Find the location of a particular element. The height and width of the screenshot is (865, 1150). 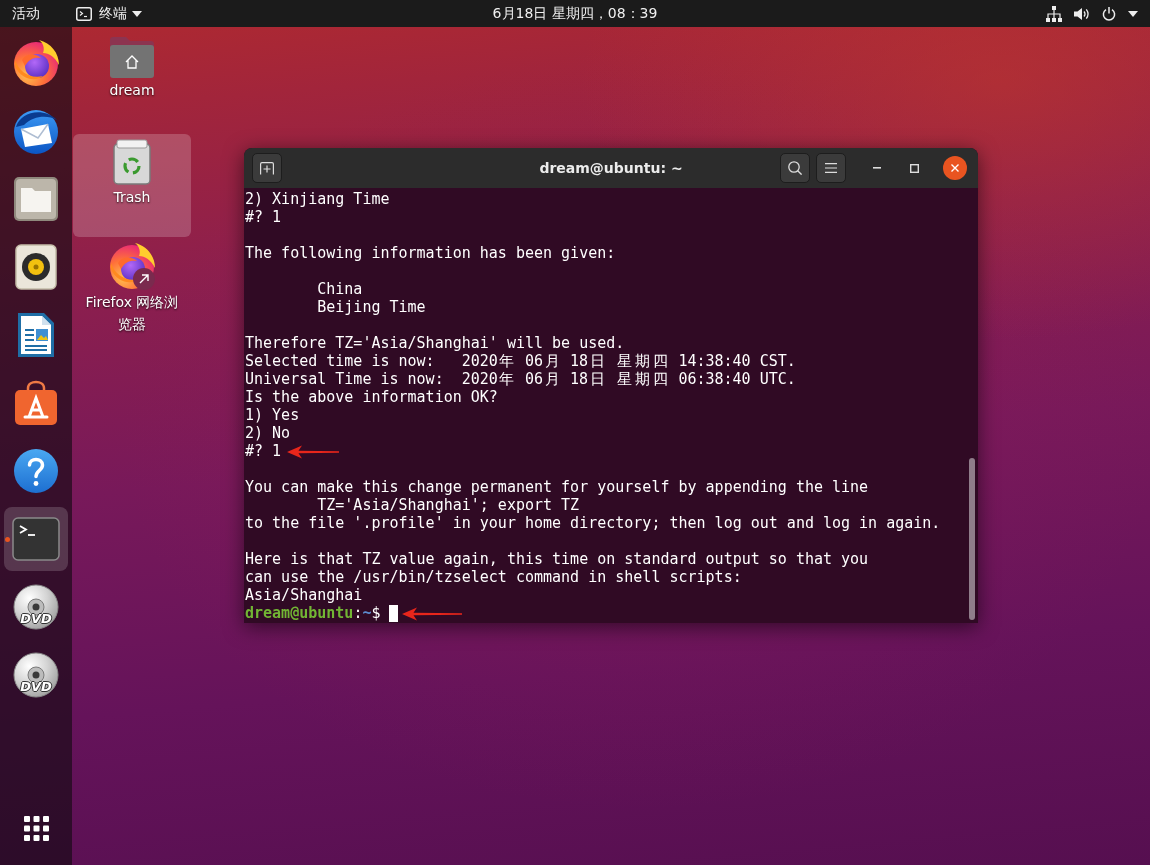

terminal-line: Asia/Shanghai is located at coordinates (304, 595).